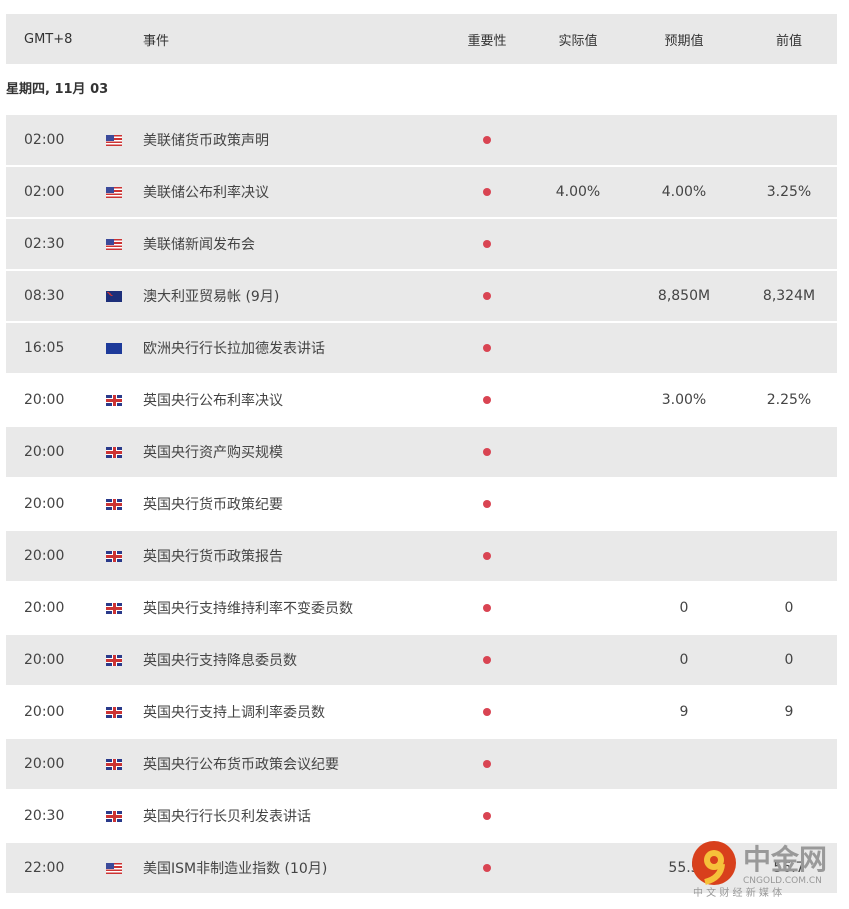  Describe the element at coordinates (421, 712) in the screenshot. I see `event-row: 20:00 英国央行支持上调利率委员数 9 9` at that location.